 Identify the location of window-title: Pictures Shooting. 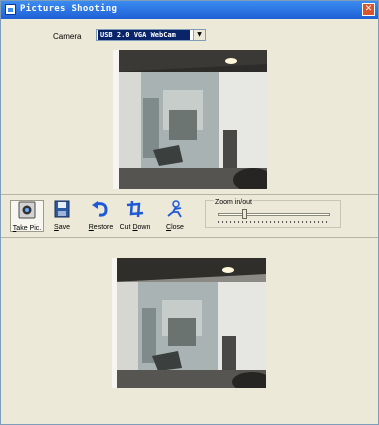
(69, 9).